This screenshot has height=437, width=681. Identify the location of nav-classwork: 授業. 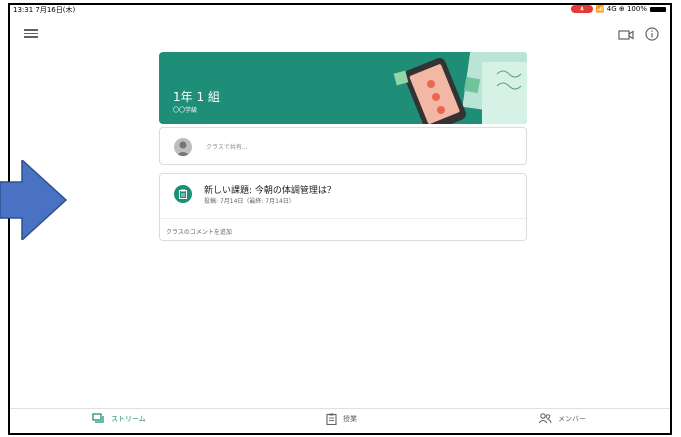
(341, 419).